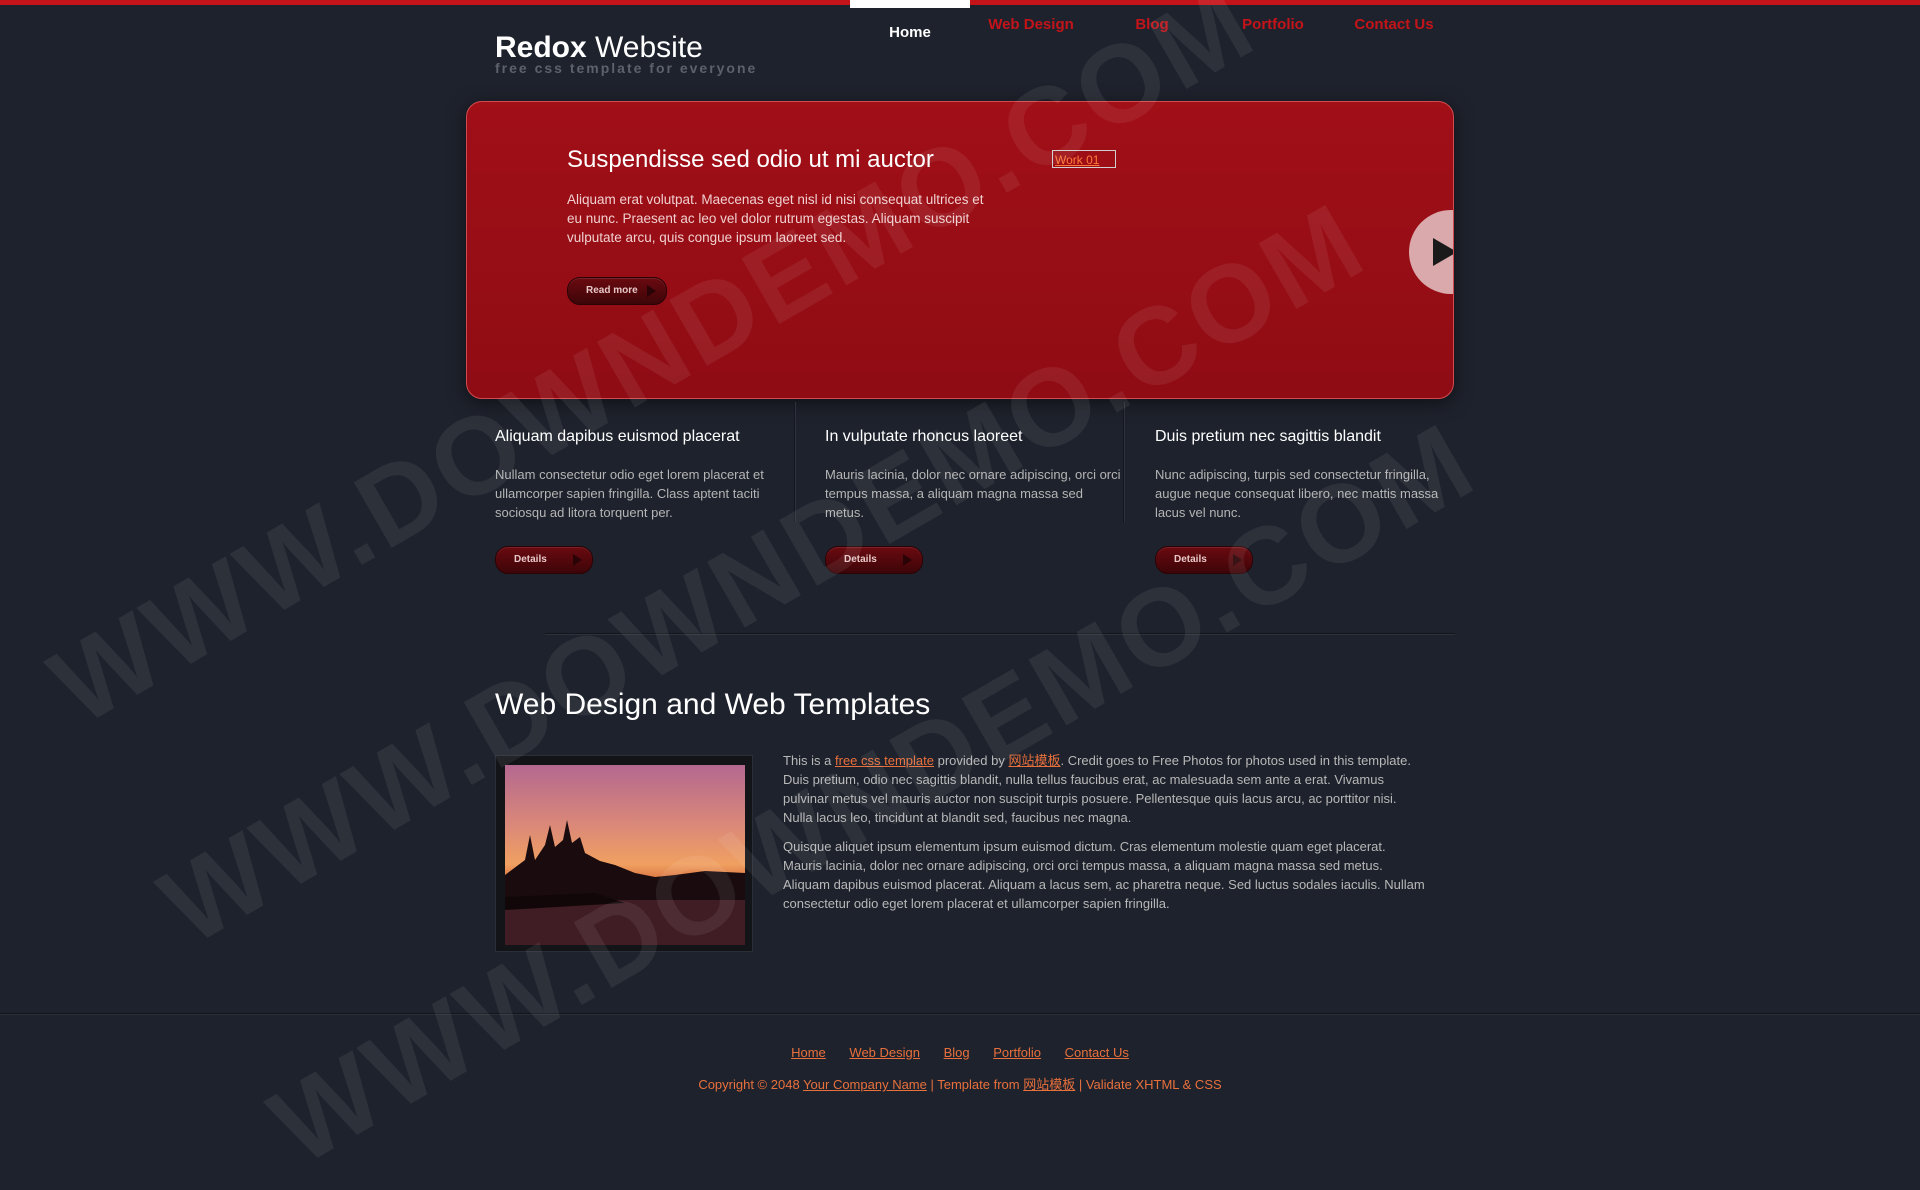  Describe the element at coordinates (617, 436) in the screenshot. I see `feature-title: Aliquam dapibus euismod placerat` at that location.